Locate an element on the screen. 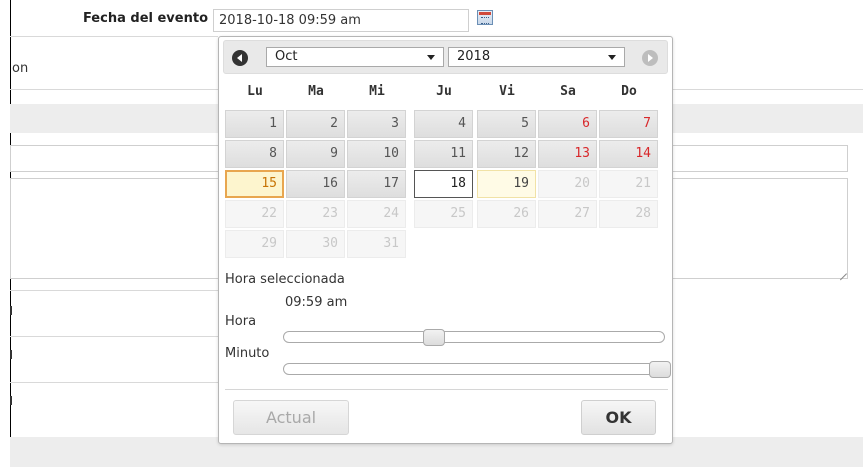  weekday-header: Ju is located at coordinates (444, 91).